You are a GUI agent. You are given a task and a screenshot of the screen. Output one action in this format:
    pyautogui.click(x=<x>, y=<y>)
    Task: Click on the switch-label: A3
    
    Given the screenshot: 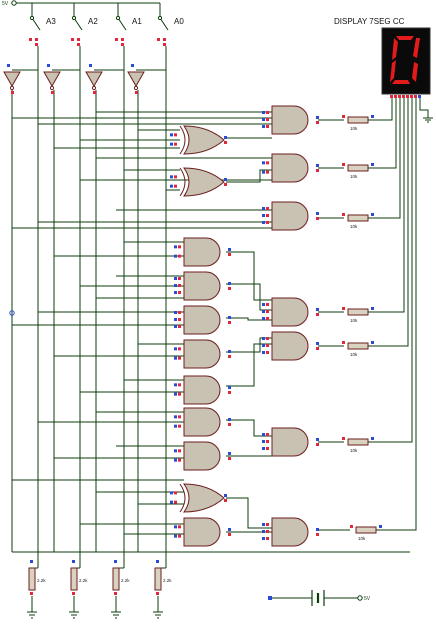 What is the action you would take?
    pyautogui.click(x=51, y=21)
    